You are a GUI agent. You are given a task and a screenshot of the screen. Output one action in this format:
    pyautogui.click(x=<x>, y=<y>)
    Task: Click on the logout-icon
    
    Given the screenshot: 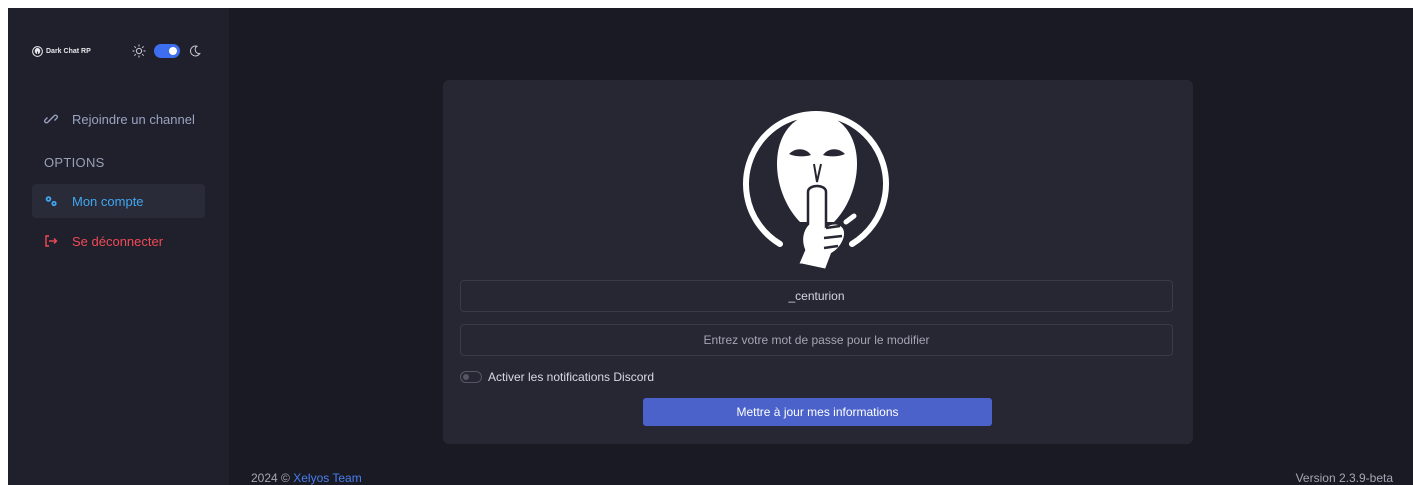 What is the action you would take?
    pyautogui.click(x=51, y=241)
    